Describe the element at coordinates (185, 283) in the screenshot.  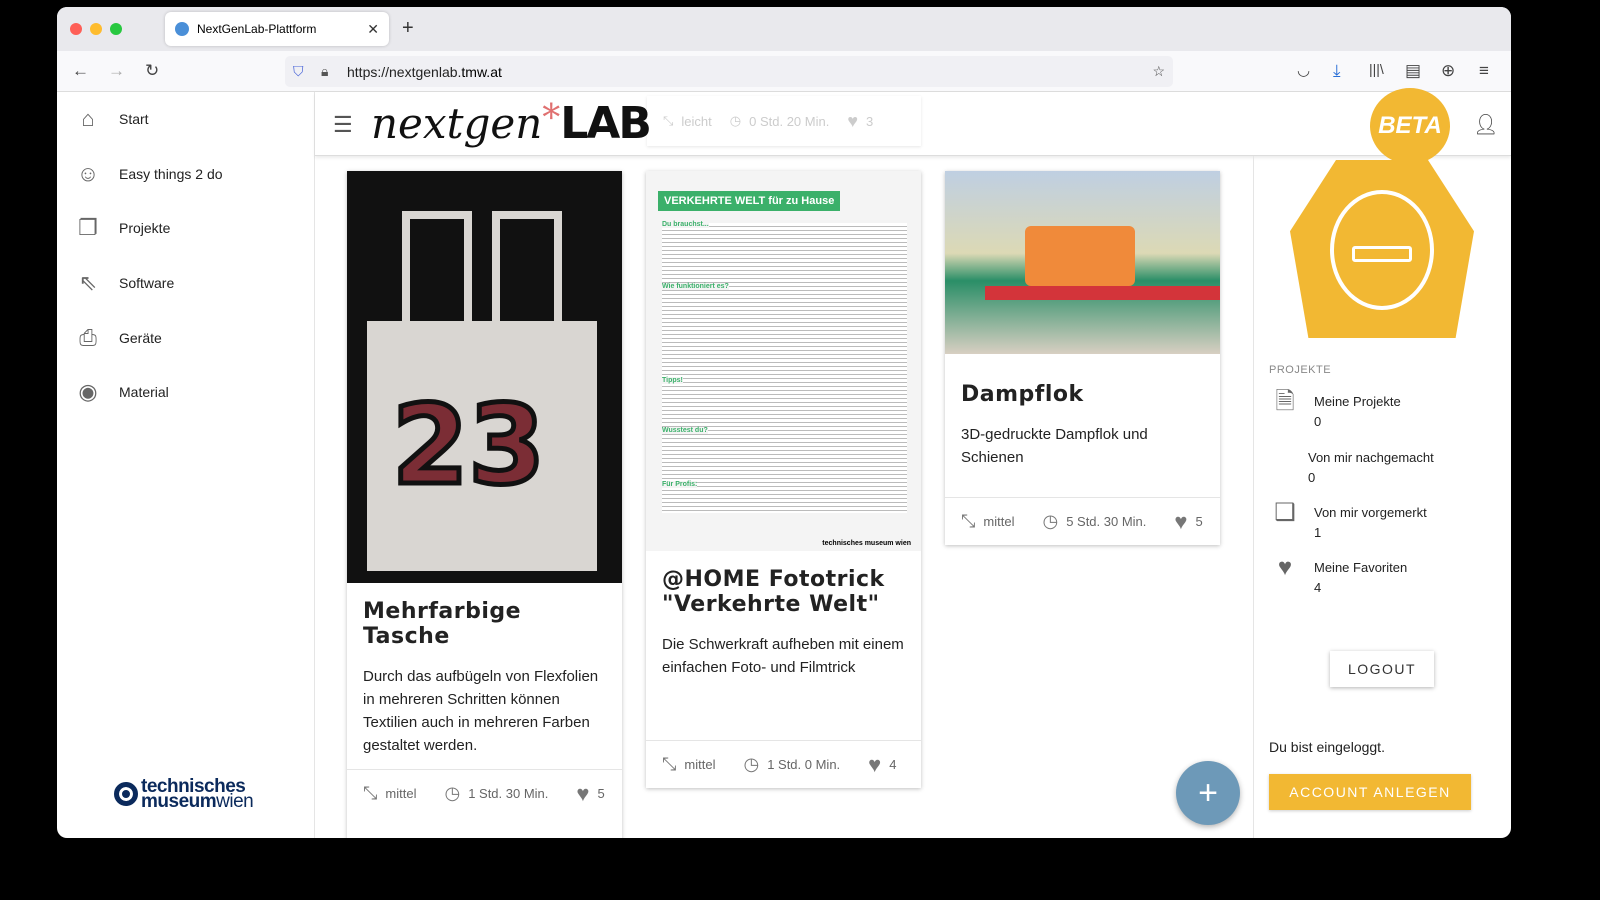
I see `sidebar-item-software: ⇖ Software` at that location.